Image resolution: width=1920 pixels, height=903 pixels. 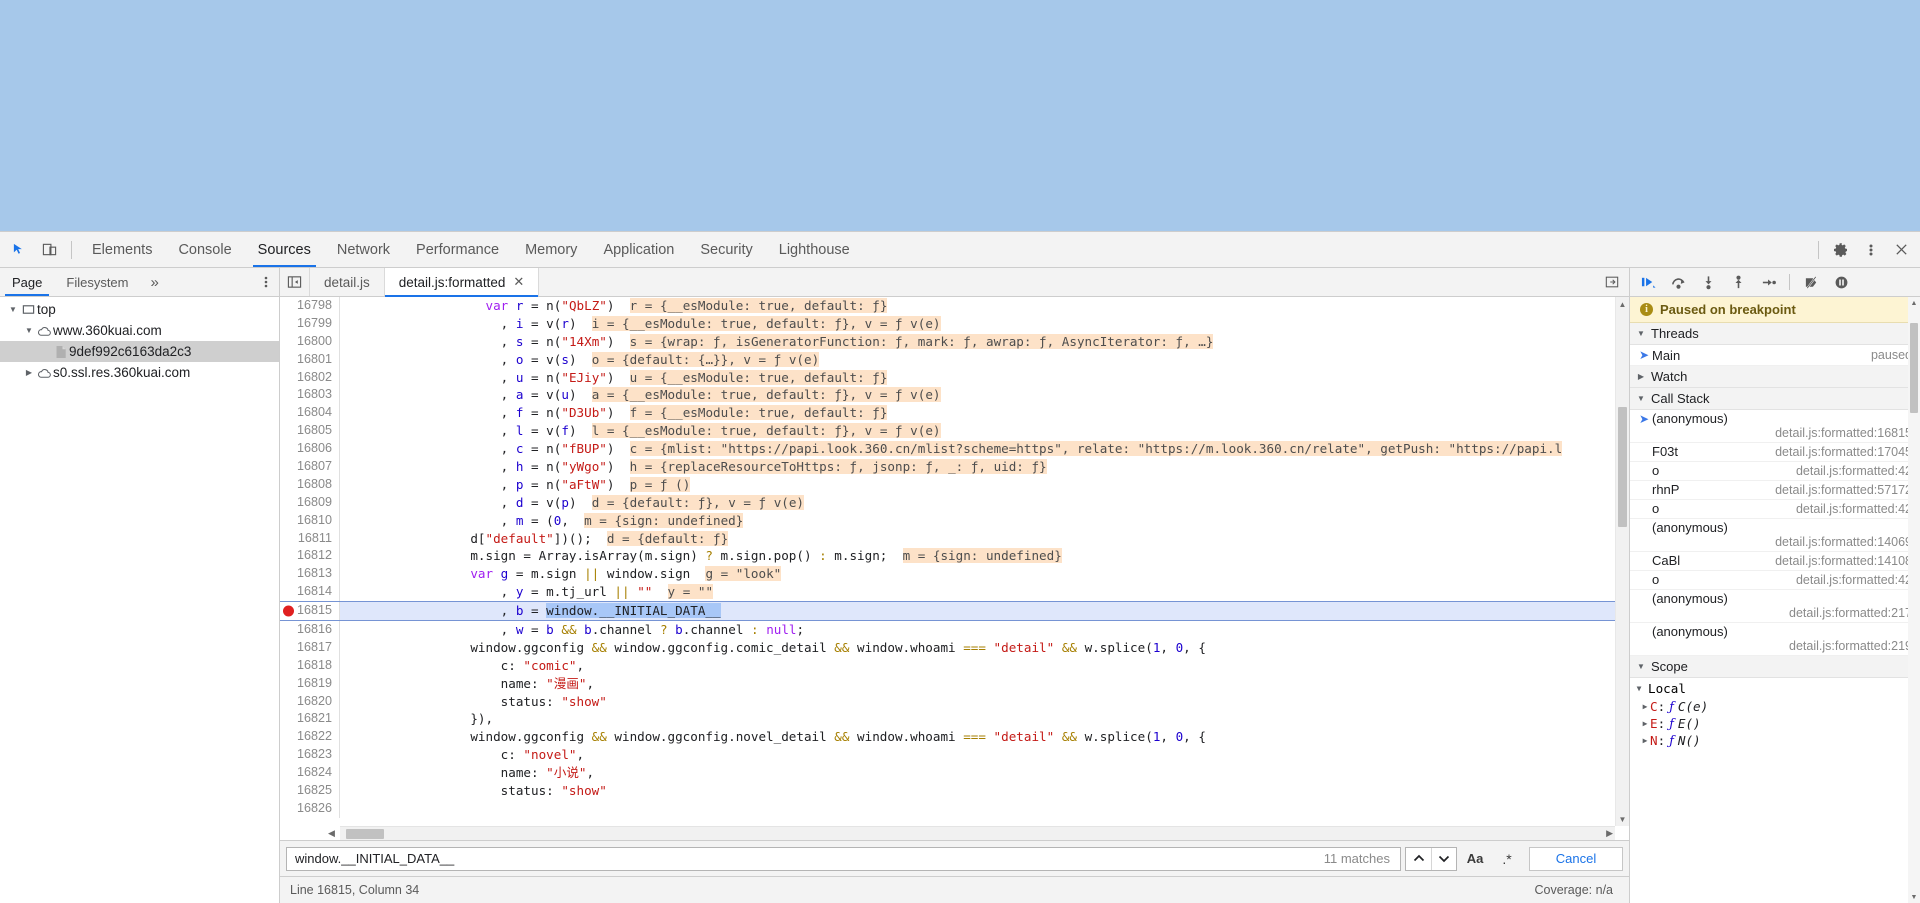 What do you see at coordinates (1775, 688) in the screenshot?
I see `scope-local-header: ▼ Local` at bounding box center [1775, 688].